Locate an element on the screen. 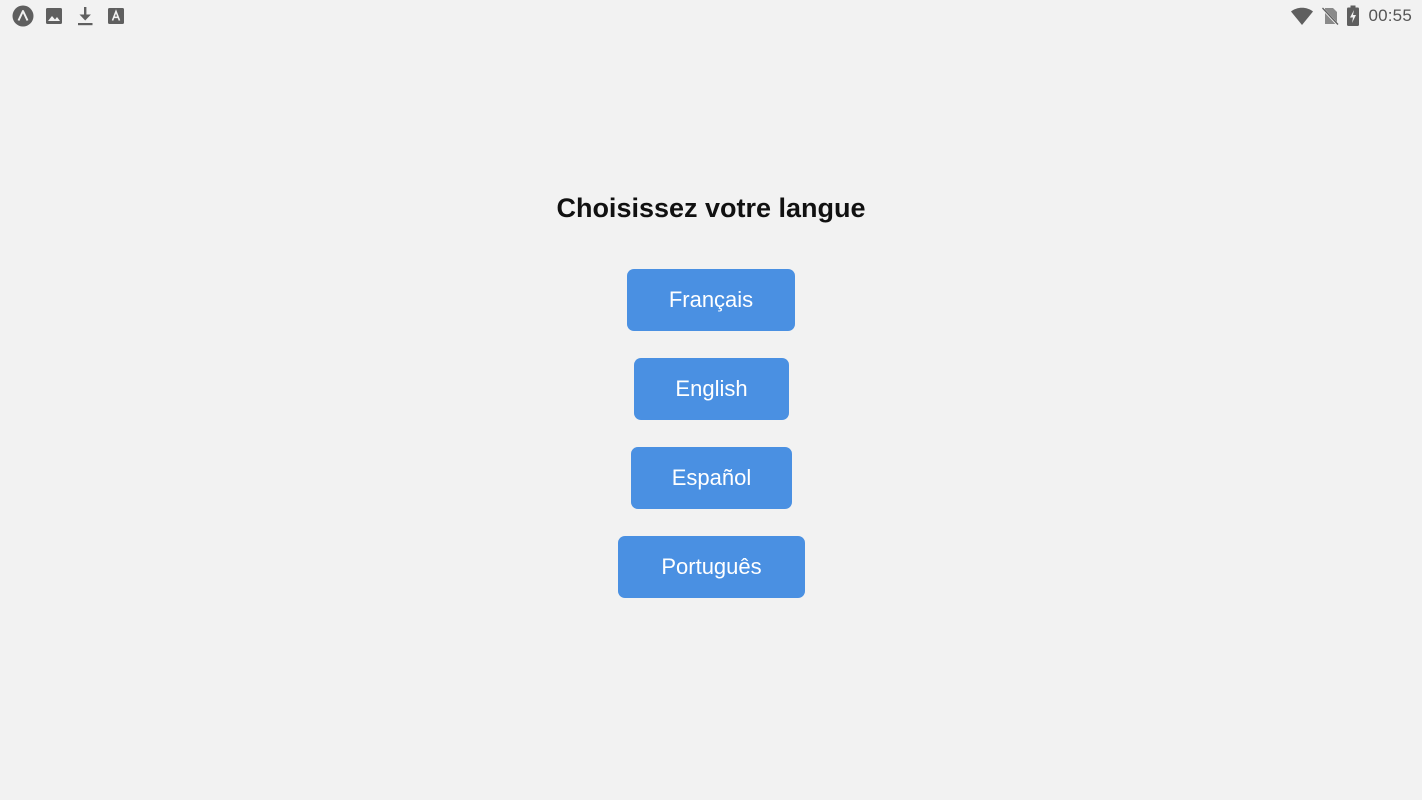 This screenshot has width=1422, height=800. no-sim-icon is located at coordinates (1330, 16).